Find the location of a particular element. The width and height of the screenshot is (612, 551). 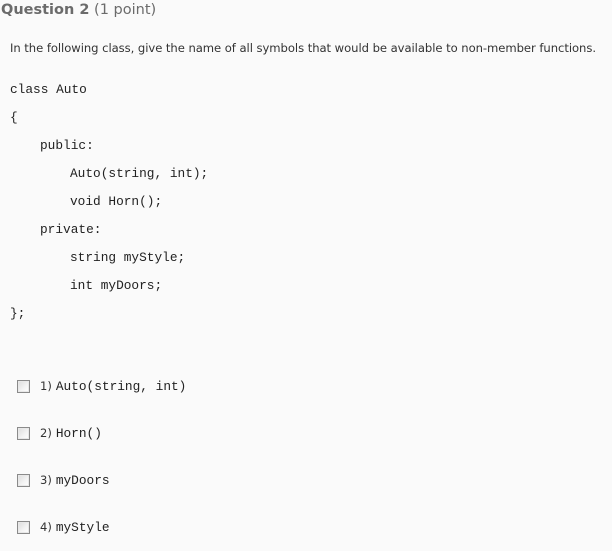

option-number: 4) is located at coordinates (46, 527).